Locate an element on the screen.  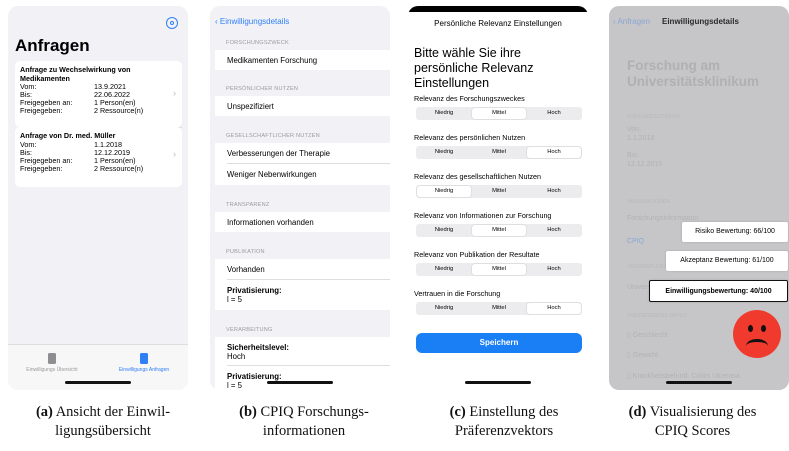
section-label: TRANSPARENZ is located at coordinates (248, 205).